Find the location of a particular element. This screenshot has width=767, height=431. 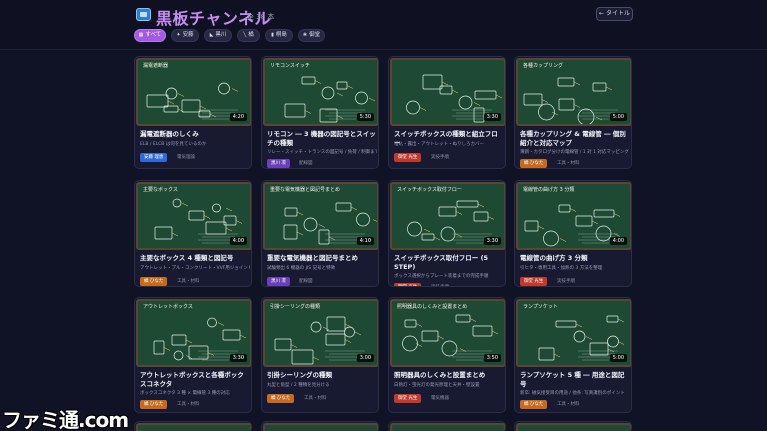

tab-label: 安藤 is located at coordinates (188, 35).